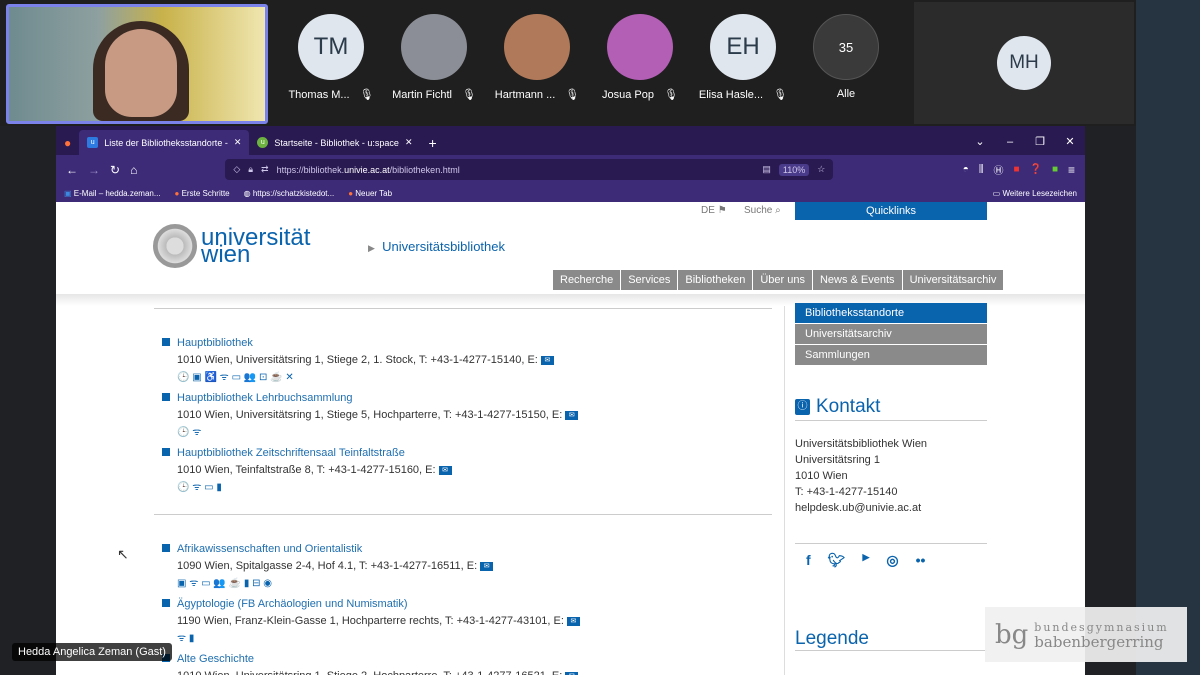 The image size is (1200, 675). What do you see at coordinates (1035, 193) in the screenshot?
I see `other-bookmarks: ▭ Weitere Lesezeichen` at bounding box center [1035, 193].